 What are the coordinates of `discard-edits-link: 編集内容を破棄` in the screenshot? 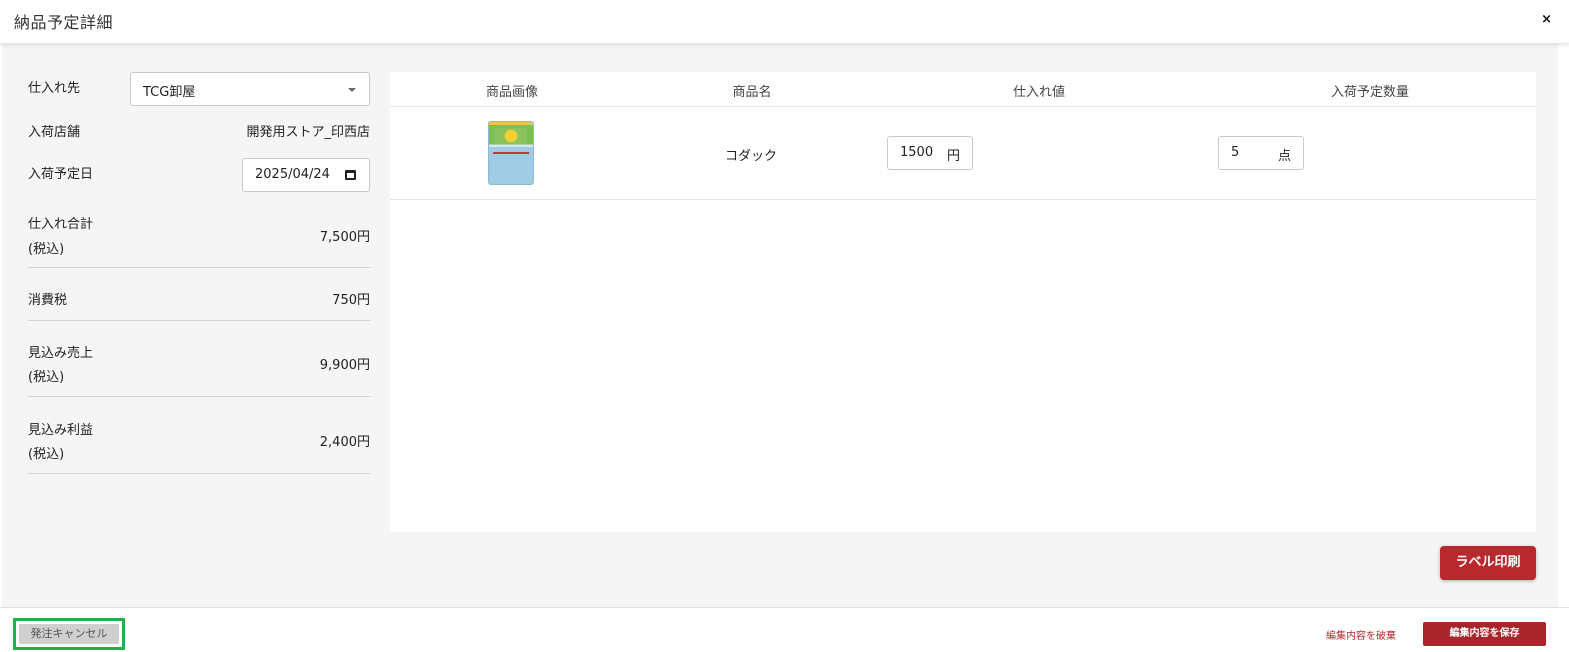 It's located at (1361, 634).